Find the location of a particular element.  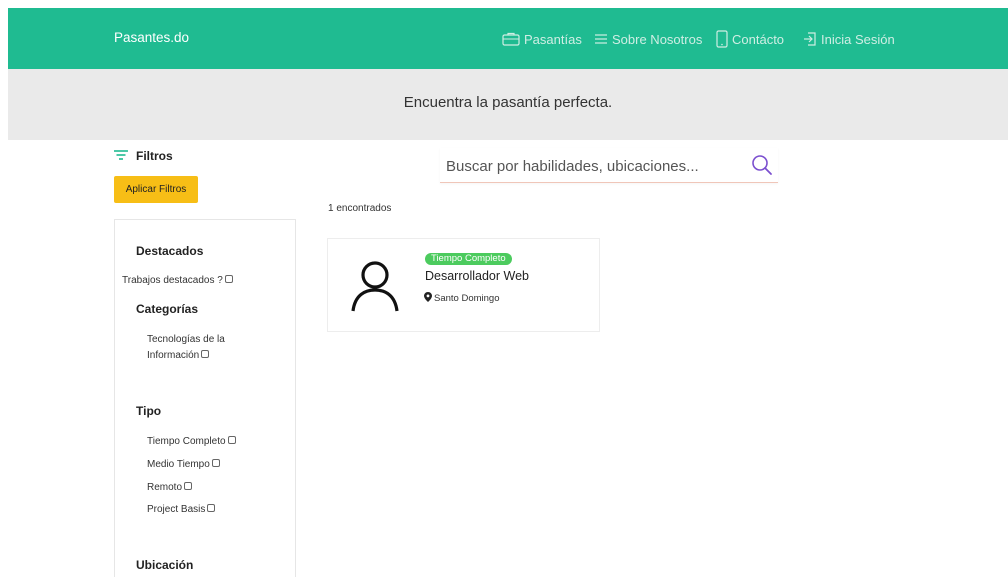

nav-item-contacto: Contácto is located at coordinates (750, 39).